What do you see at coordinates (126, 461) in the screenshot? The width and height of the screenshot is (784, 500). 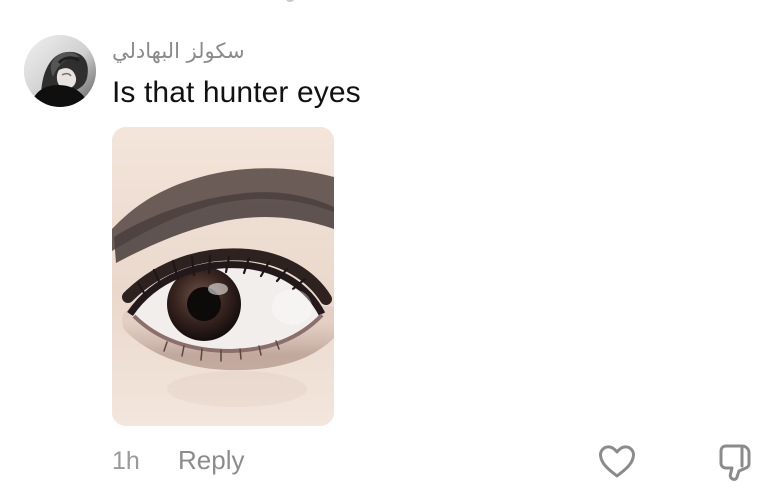 I see `comment-time: 1h` at bounding box center [126, 461].